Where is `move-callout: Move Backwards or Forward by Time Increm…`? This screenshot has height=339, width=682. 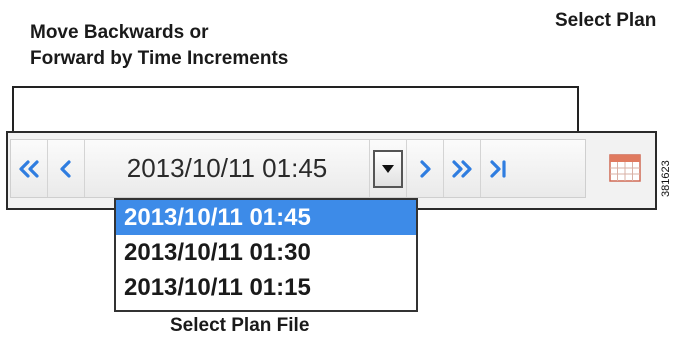
move-callout: Move Backwards or Forward by Time Increm… is located at coordinates (159, 46).